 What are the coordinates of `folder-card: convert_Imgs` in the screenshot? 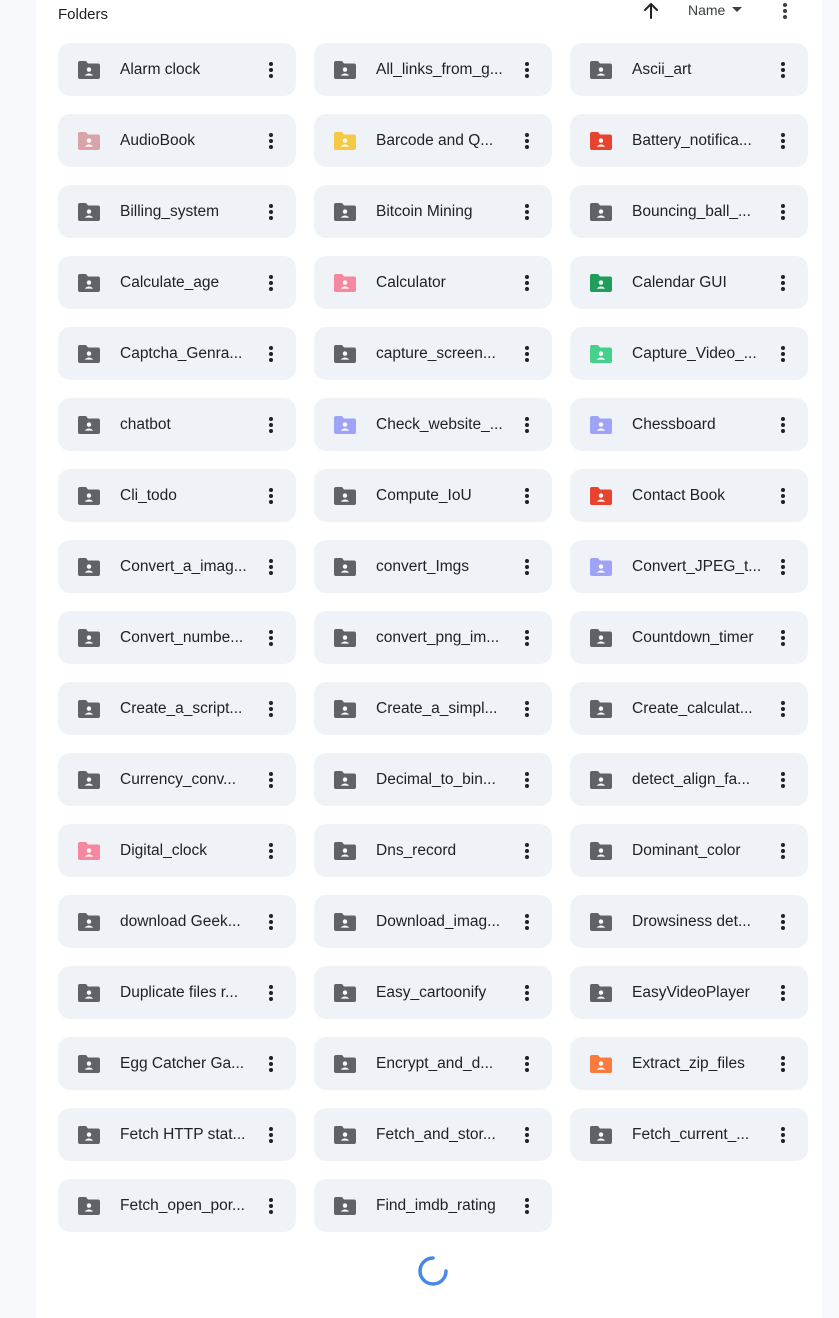 It's located at (433, 566).